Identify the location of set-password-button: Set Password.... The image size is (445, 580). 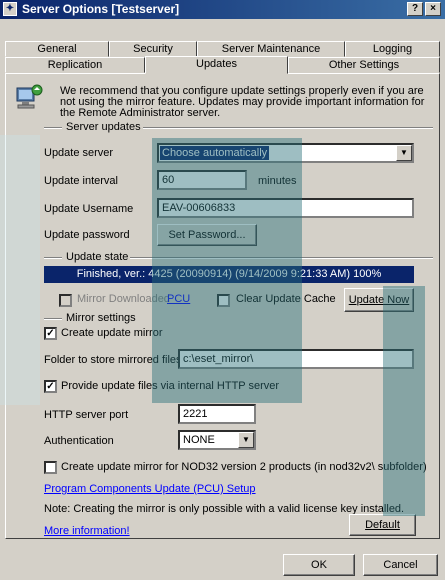
(207, 235).